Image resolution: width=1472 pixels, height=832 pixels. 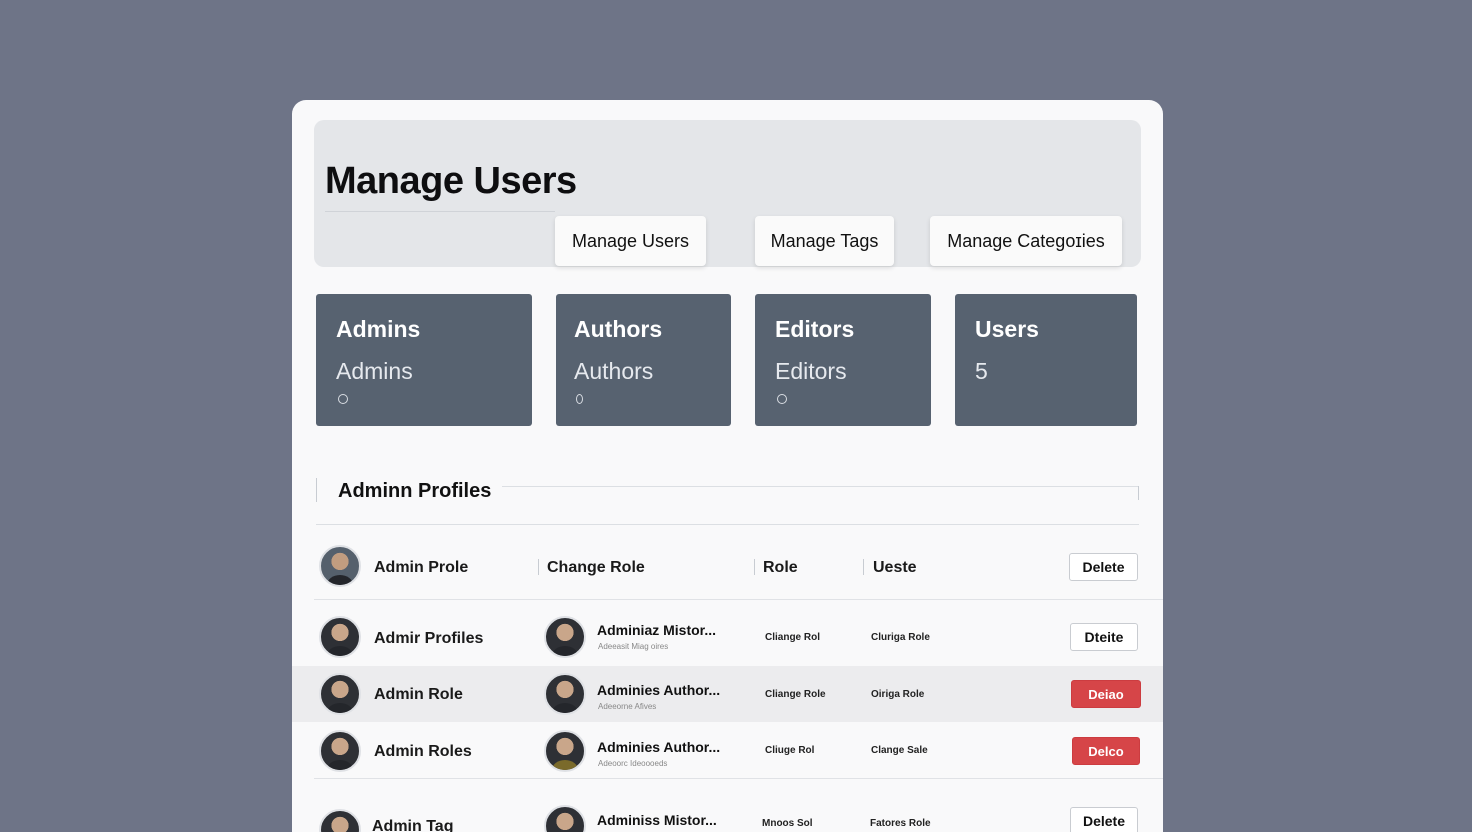 I want to click on author-subtext: Adeeasit Miag oires, so click(x=633, y=646).